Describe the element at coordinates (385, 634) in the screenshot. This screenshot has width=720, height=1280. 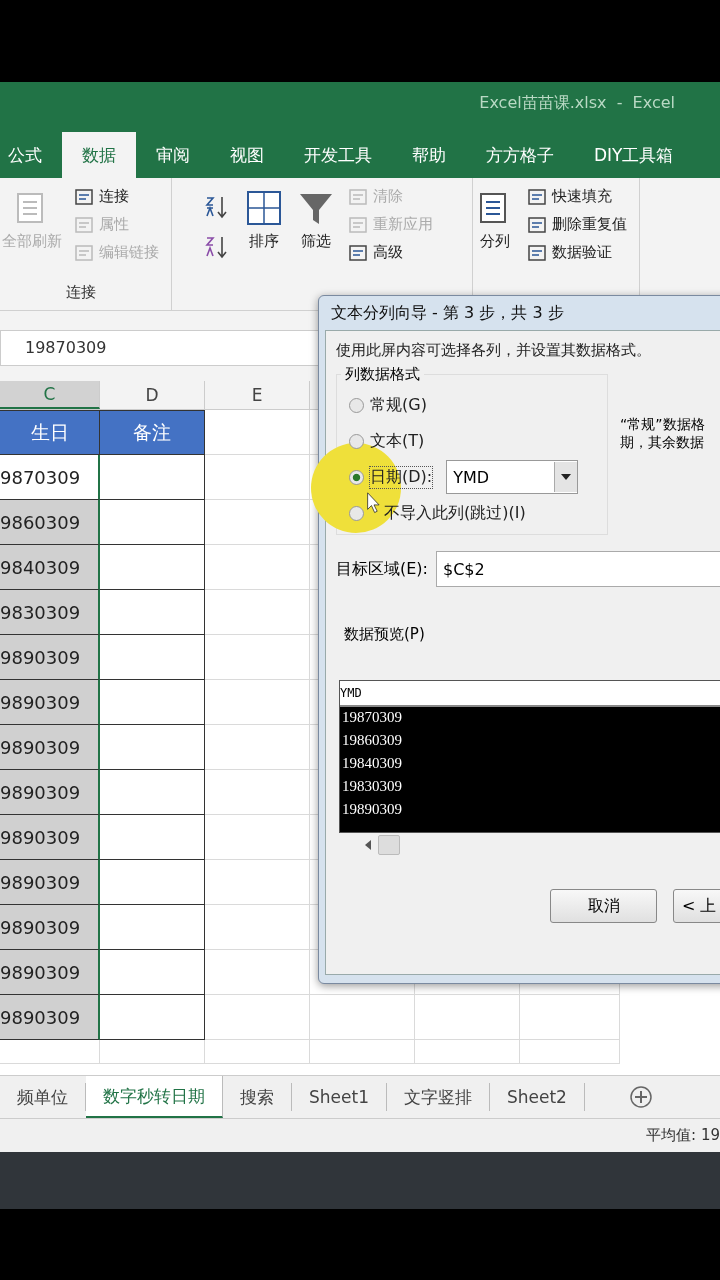
I see `section-label: 数据预览(P)` at that location.